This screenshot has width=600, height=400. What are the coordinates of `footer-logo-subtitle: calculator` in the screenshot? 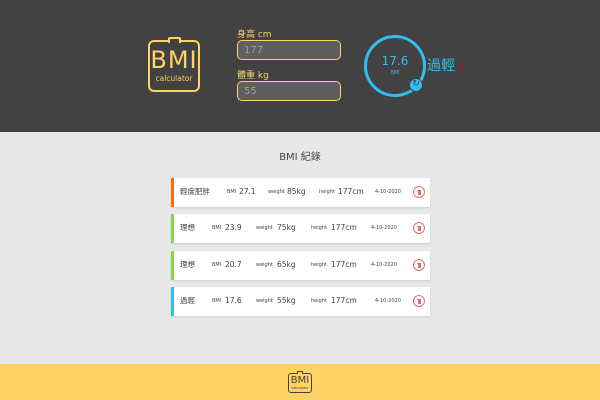 It's located at (300, 388).